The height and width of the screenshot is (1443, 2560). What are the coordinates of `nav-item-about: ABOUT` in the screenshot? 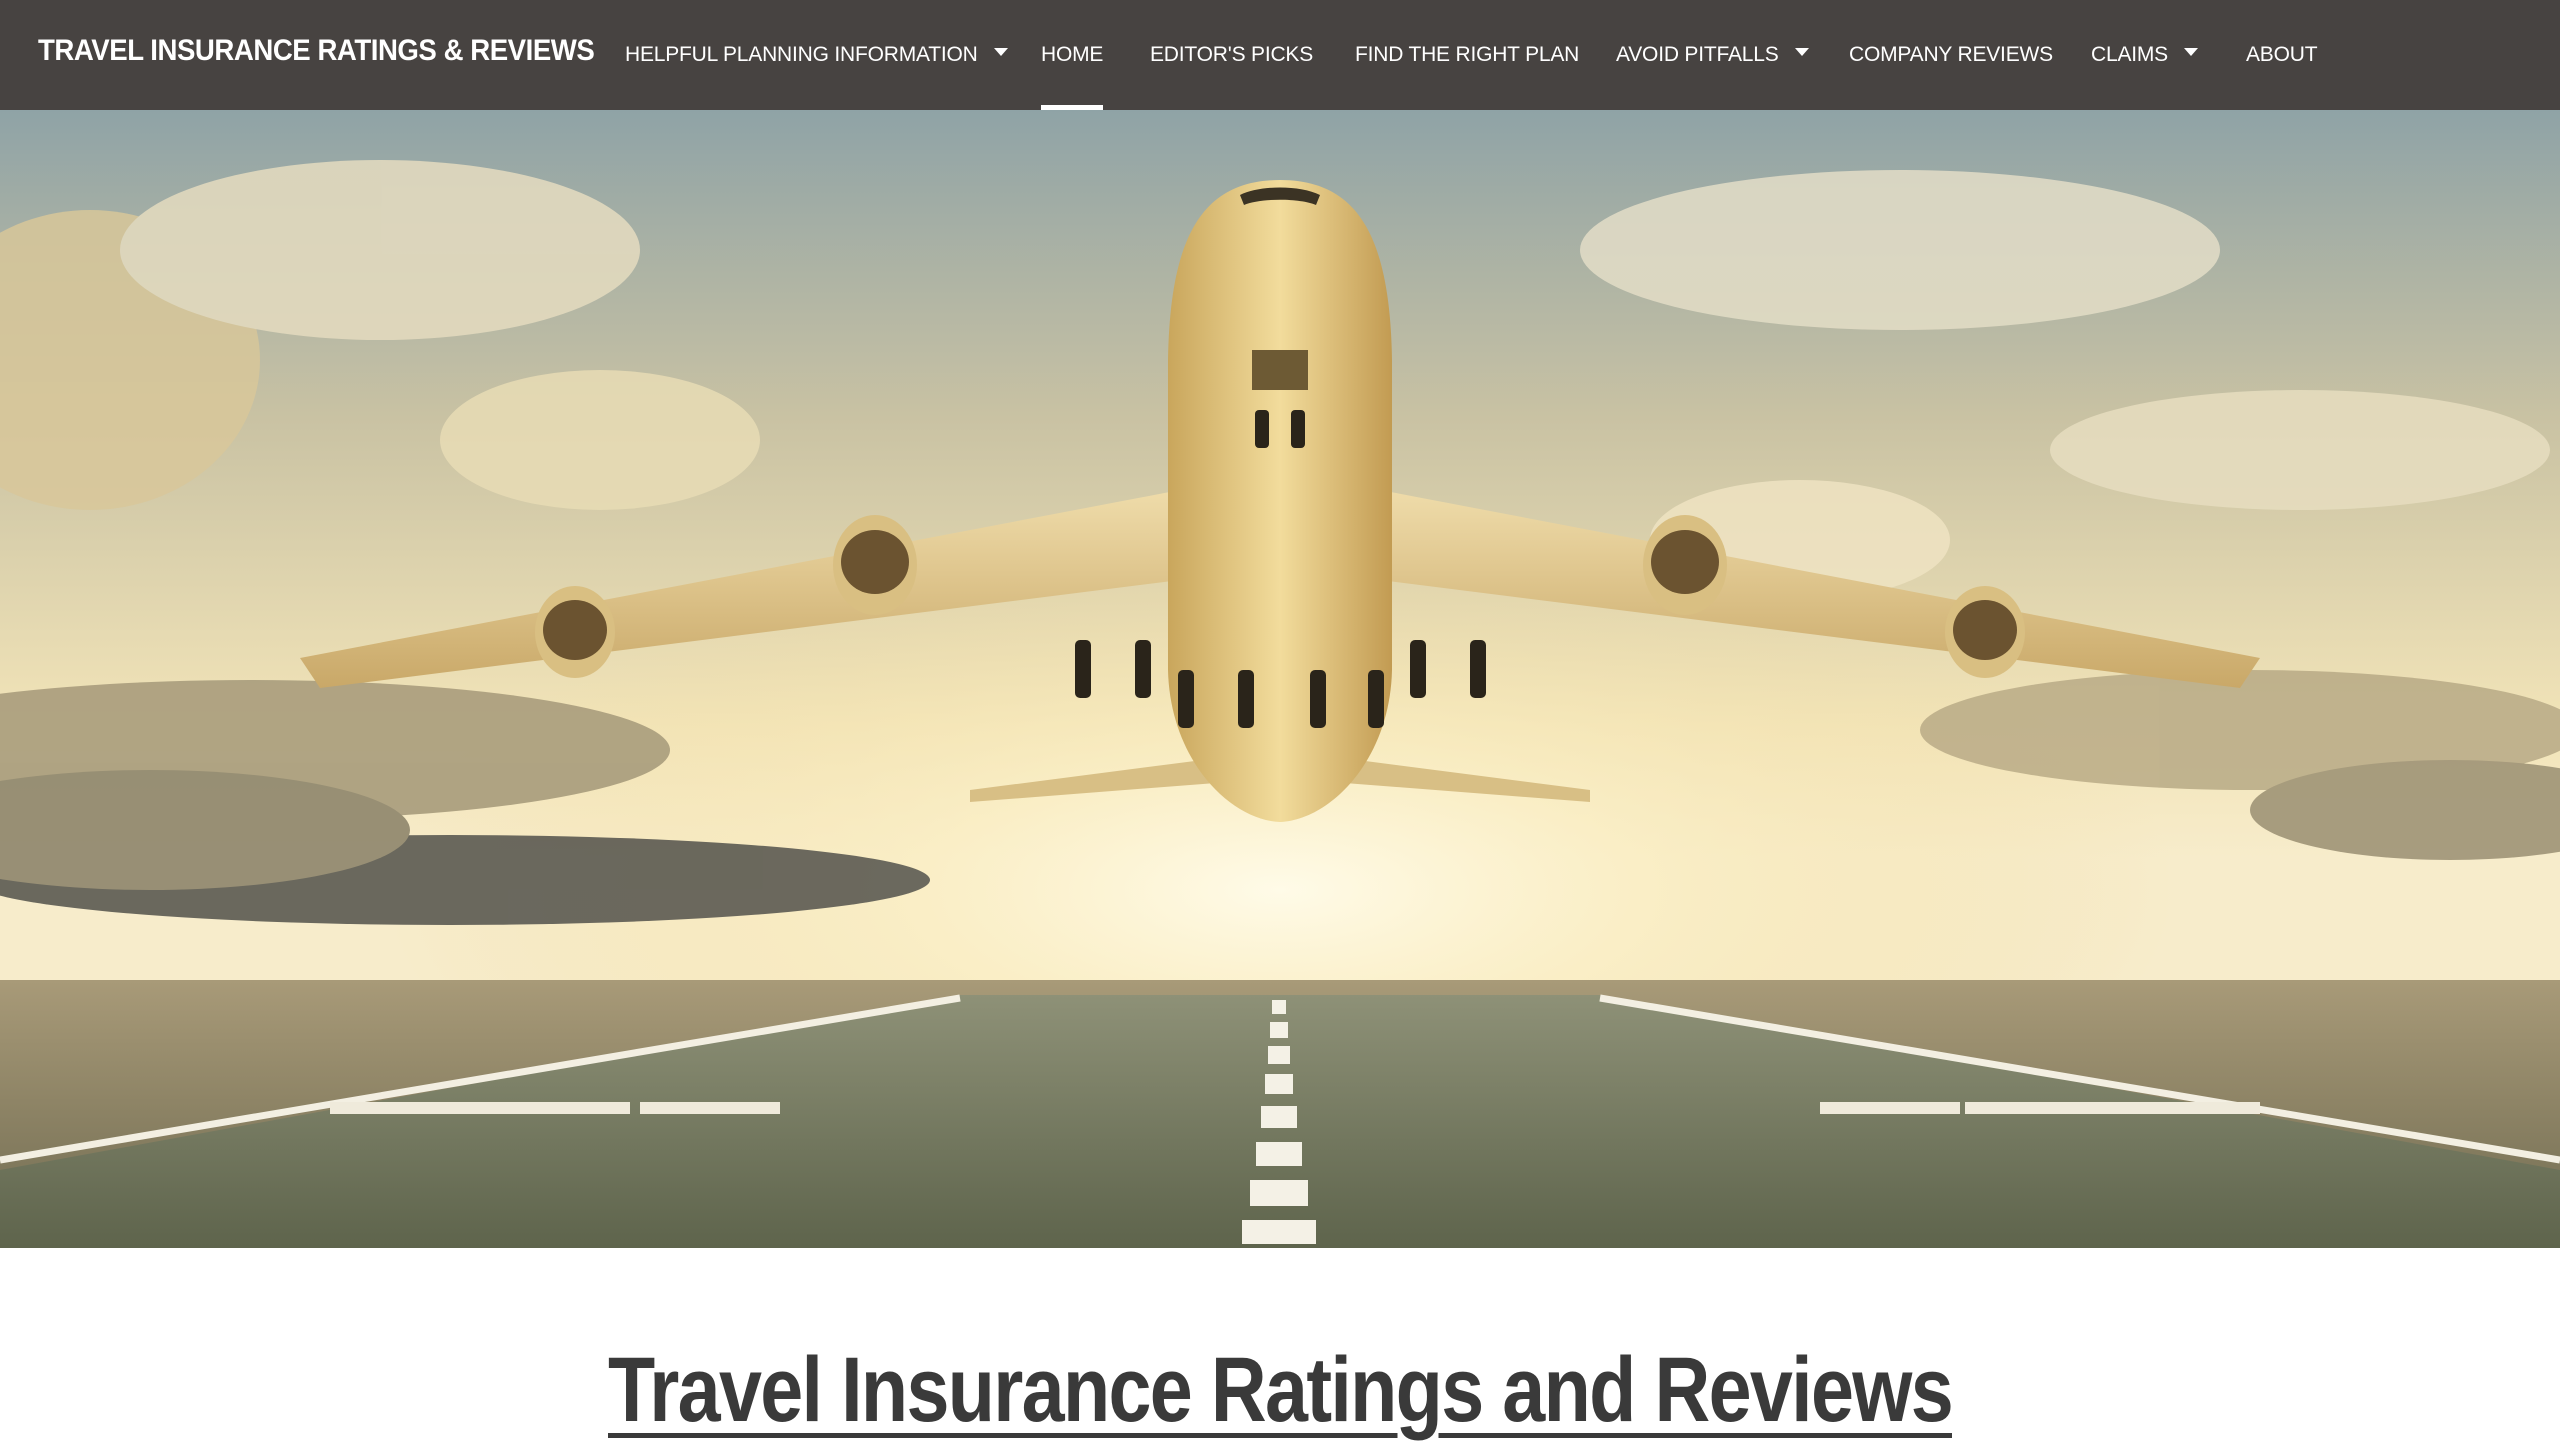 It's located at (2282, 55).